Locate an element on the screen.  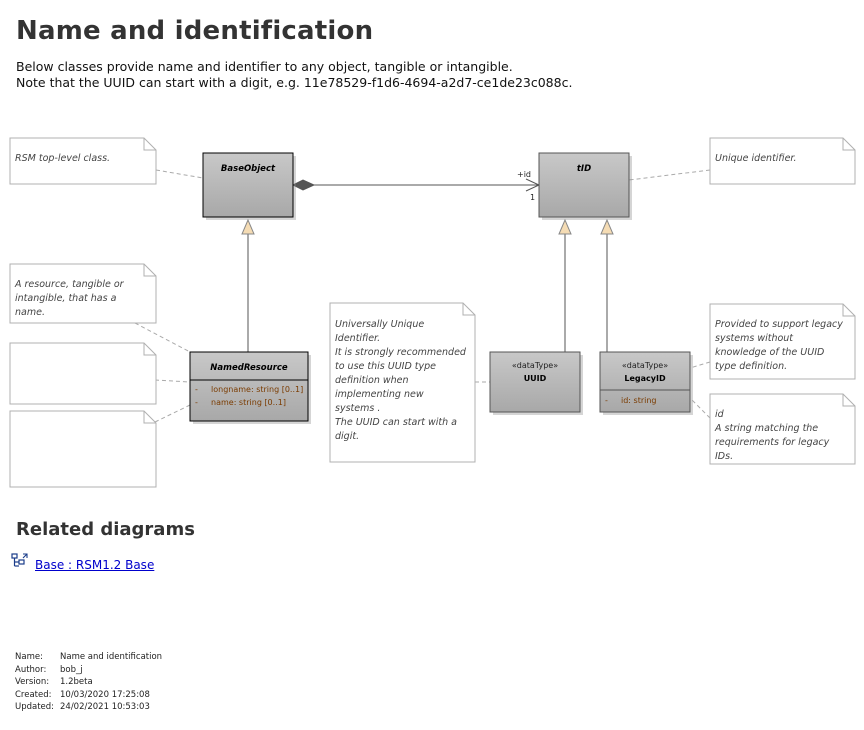
meta-updated-value: 24/02/2021 10:53:03 is located at coordinates (105, 707).